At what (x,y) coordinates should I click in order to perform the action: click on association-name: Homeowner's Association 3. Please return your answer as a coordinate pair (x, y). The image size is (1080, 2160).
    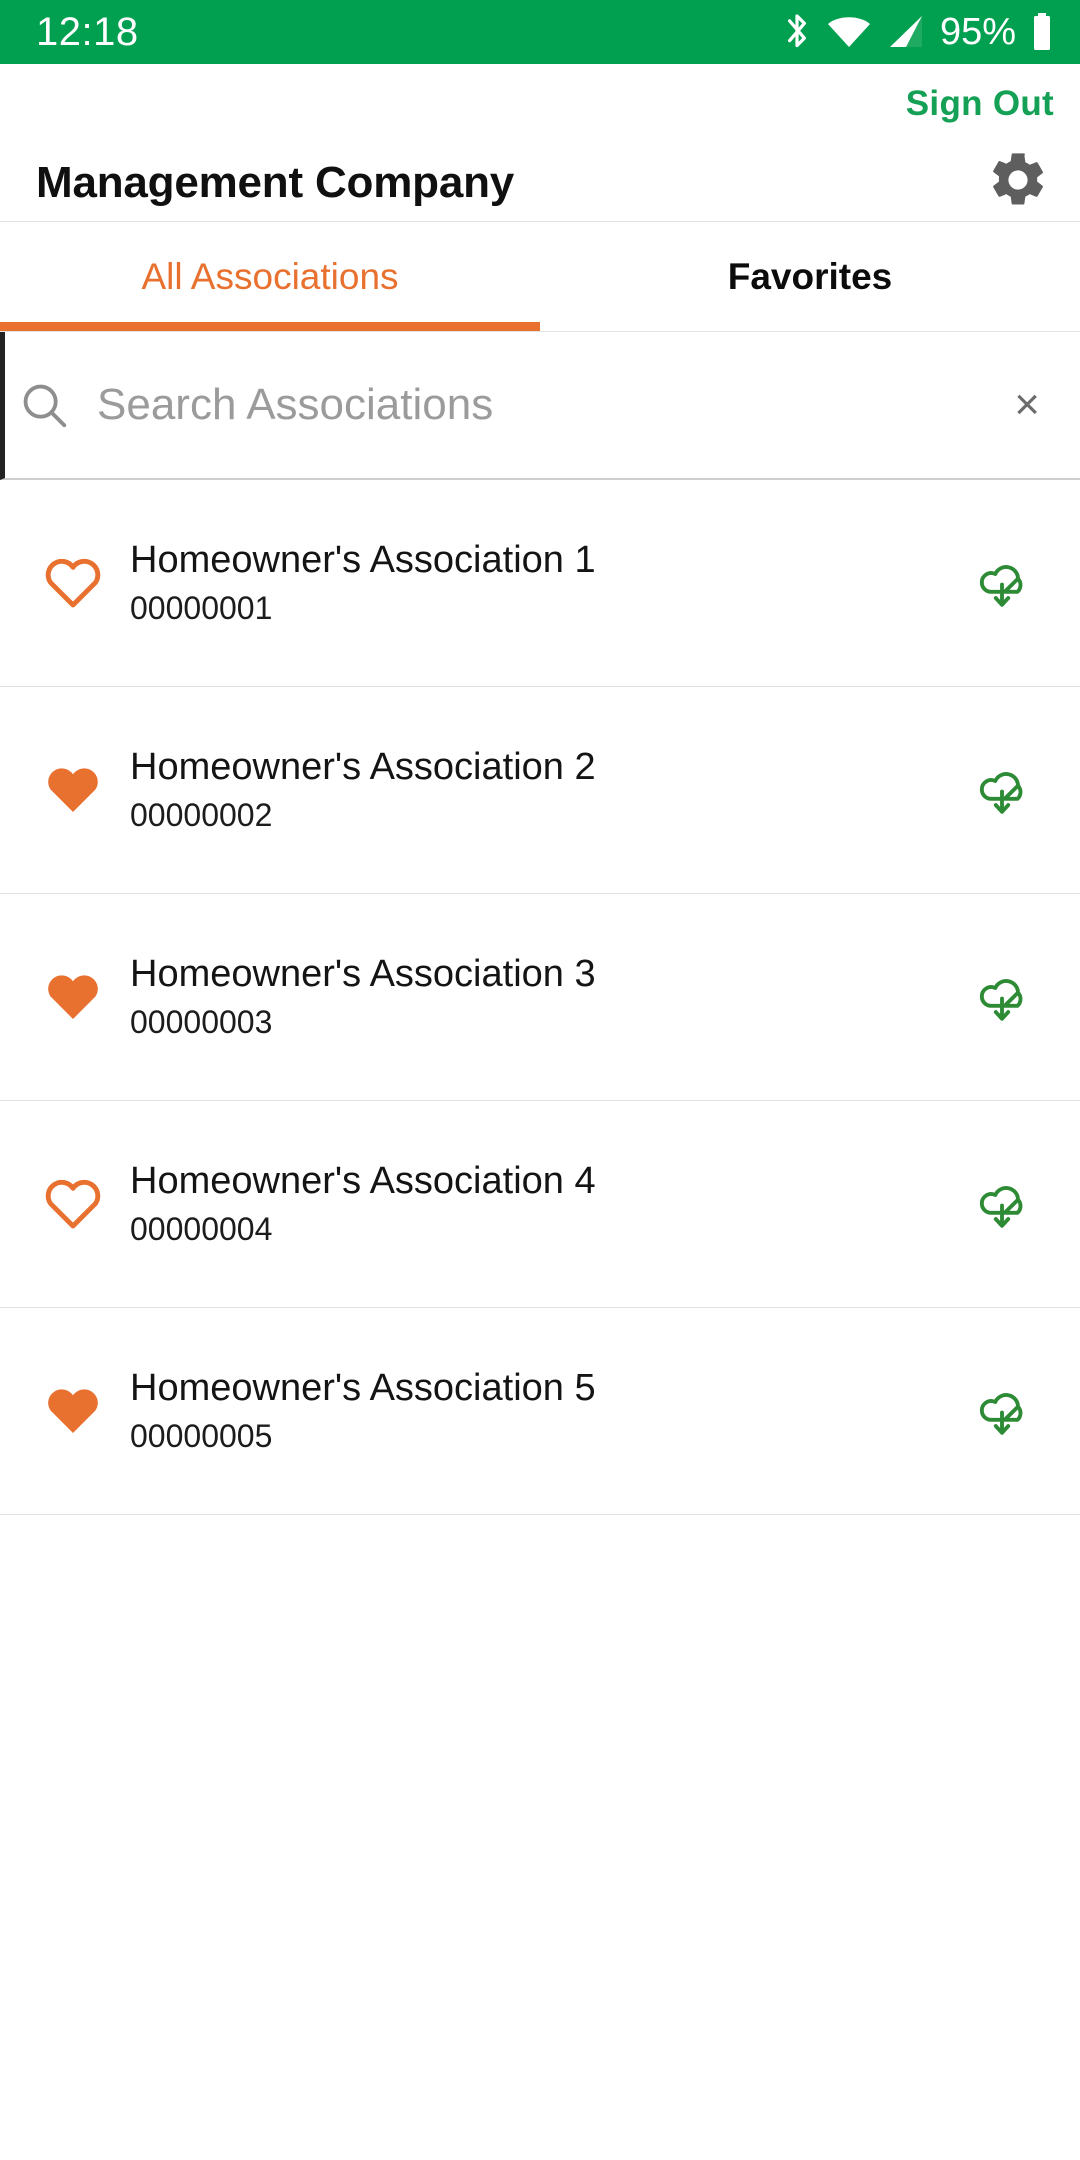
    Looking at the image, I should click on (363, 973).